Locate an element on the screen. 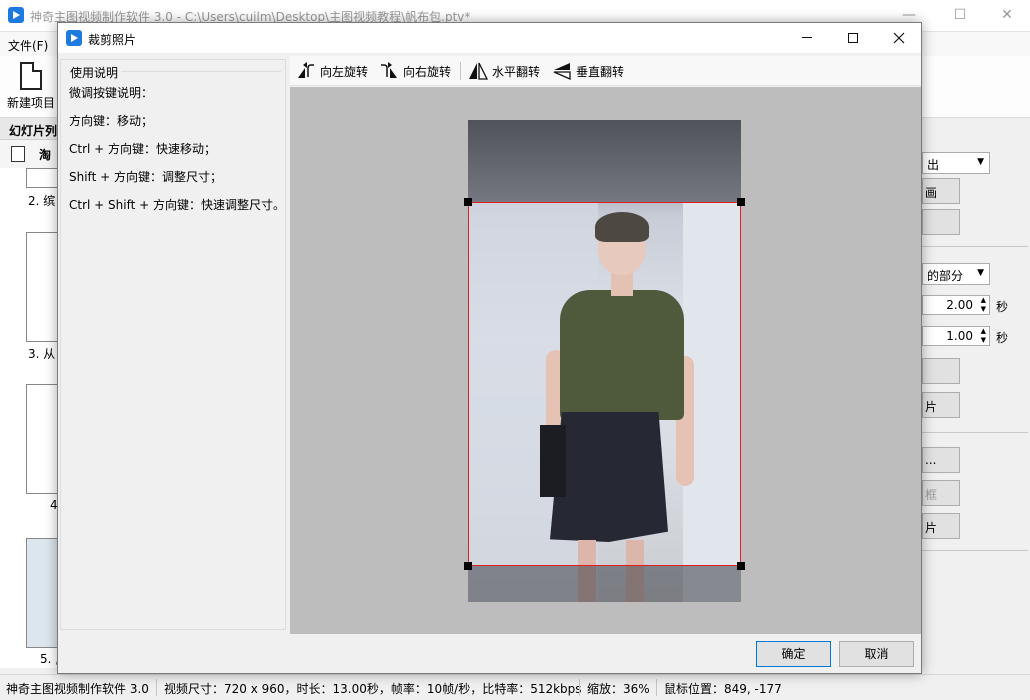 The height and width of the screenshot is (700, 1030). status-mouse-position: 鼠标位置：849, -177 is located at coordinates (723, 689).